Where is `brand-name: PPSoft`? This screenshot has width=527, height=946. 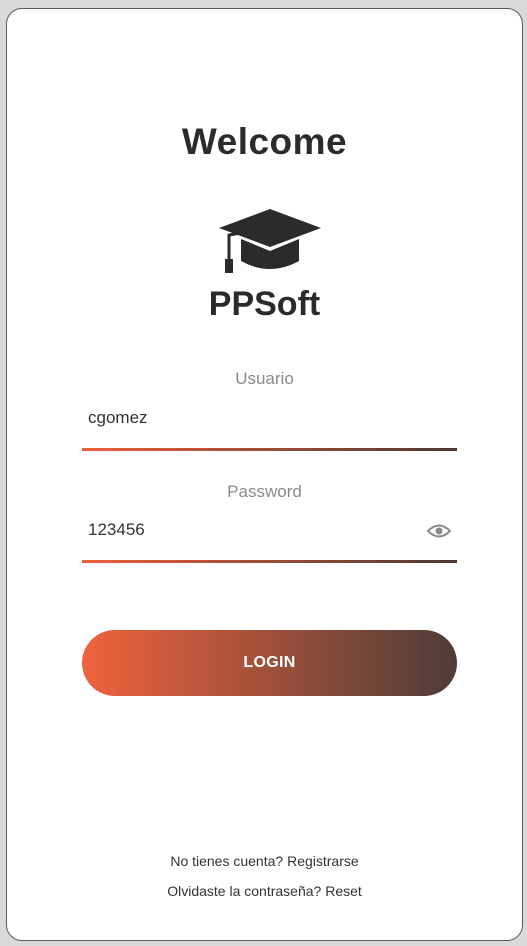
brand-name: PPSoft is located at coordinates (264, 304).